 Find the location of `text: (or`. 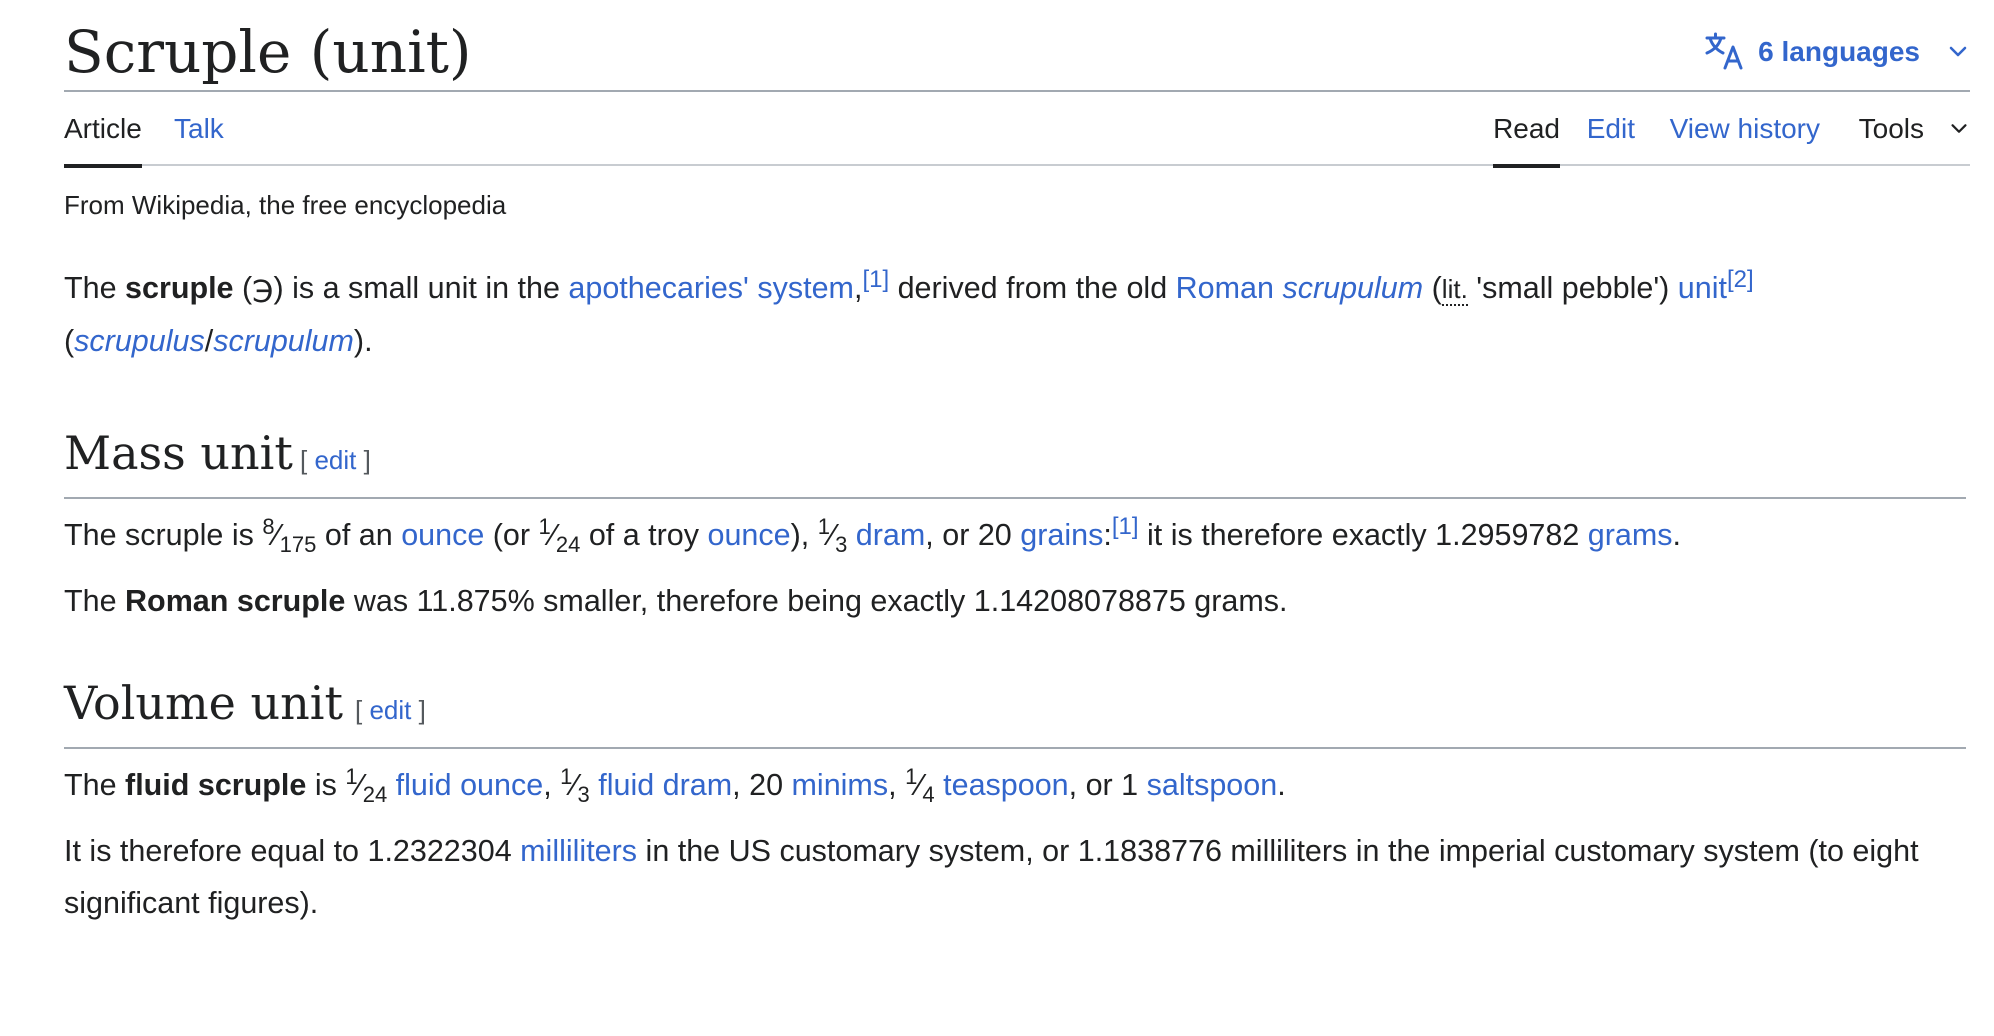

text: (or is located at coordinates (511, 535).